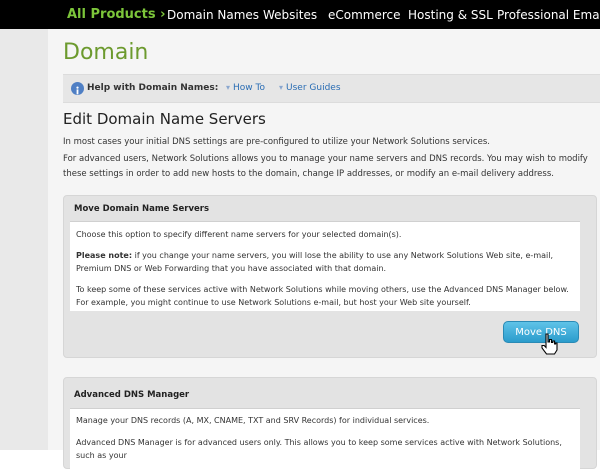  What do you see at coordinates (116, 14) in the screenshot?
I see `nav-all-products: All Products ›` at bounding box center [116, 14].